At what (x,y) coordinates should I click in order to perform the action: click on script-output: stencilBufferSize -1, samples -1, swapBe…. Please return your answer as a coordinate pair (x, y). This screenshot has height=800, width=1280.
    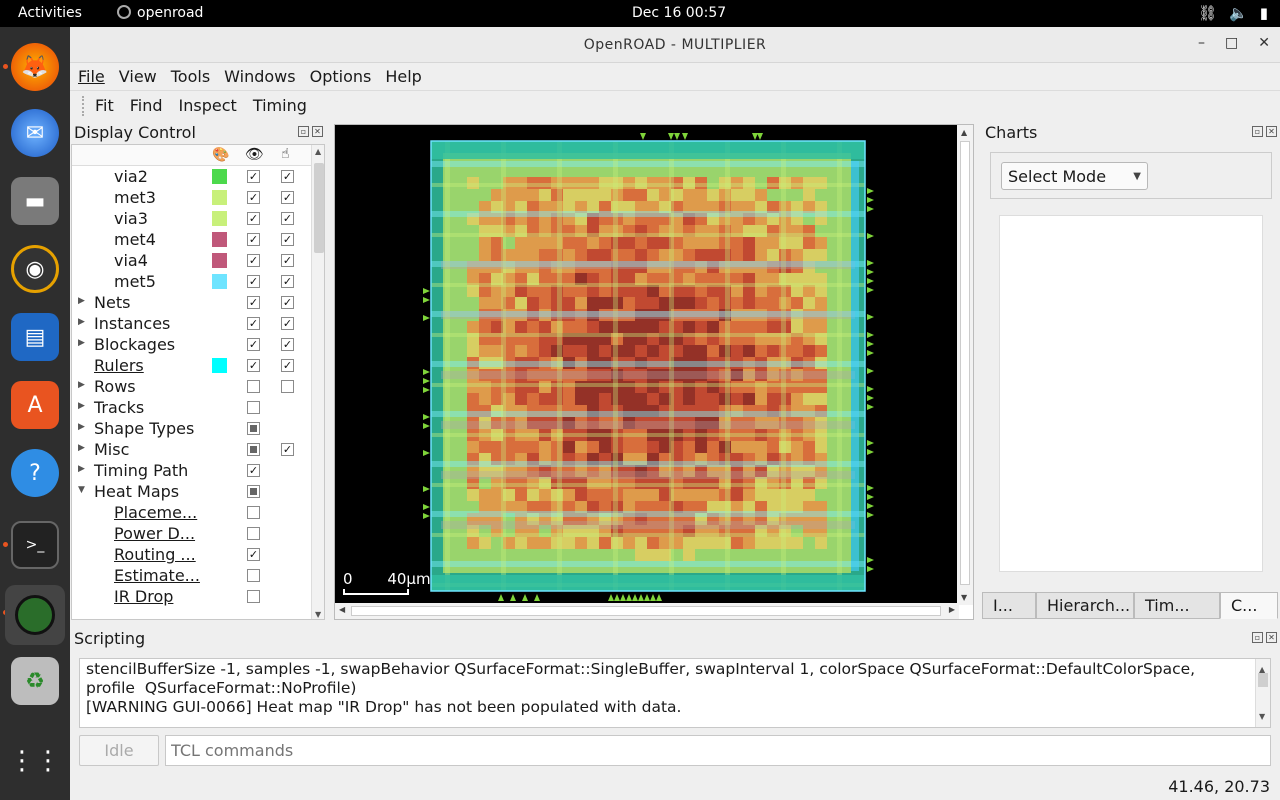
    Looking at the image, I should click on (675, 693).